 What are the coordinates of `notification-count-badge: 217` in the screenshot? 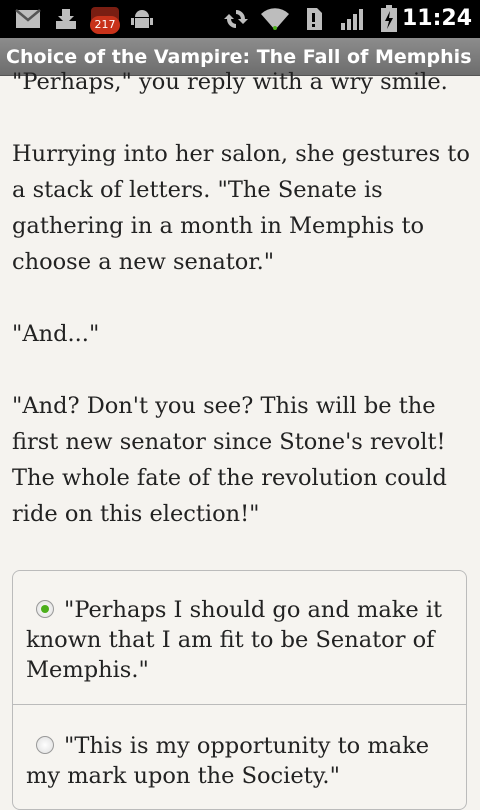 It's located at (105, 25).